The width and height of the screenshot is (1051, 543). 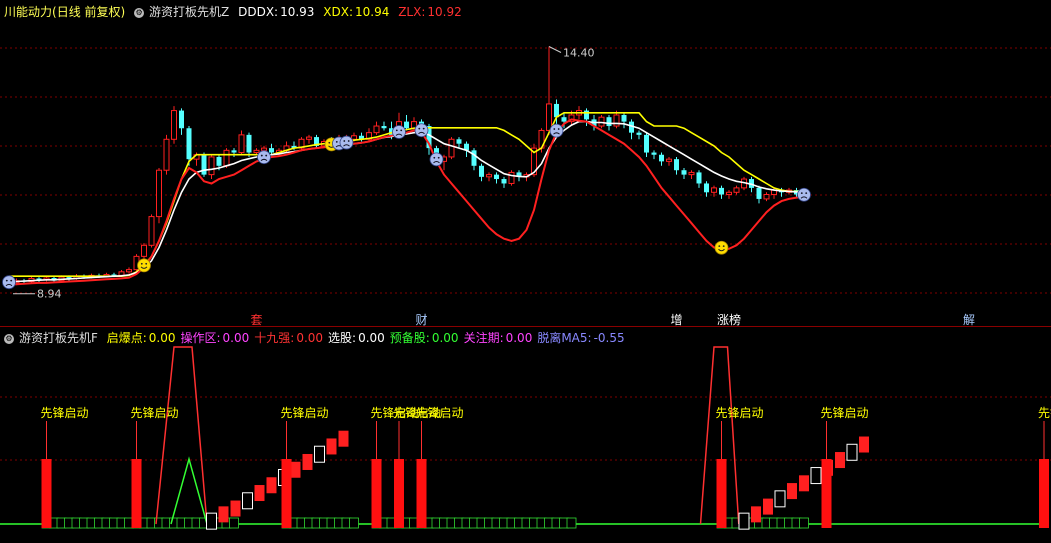 I want to click on zlx-value: 10.92, so click(x=444, y=12).